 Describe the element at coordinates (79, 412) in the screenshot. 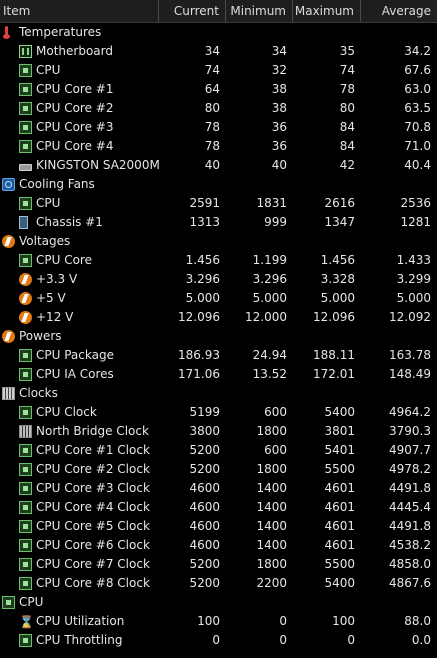

I see `sensor-name-cell: CPU Clock` at that location.